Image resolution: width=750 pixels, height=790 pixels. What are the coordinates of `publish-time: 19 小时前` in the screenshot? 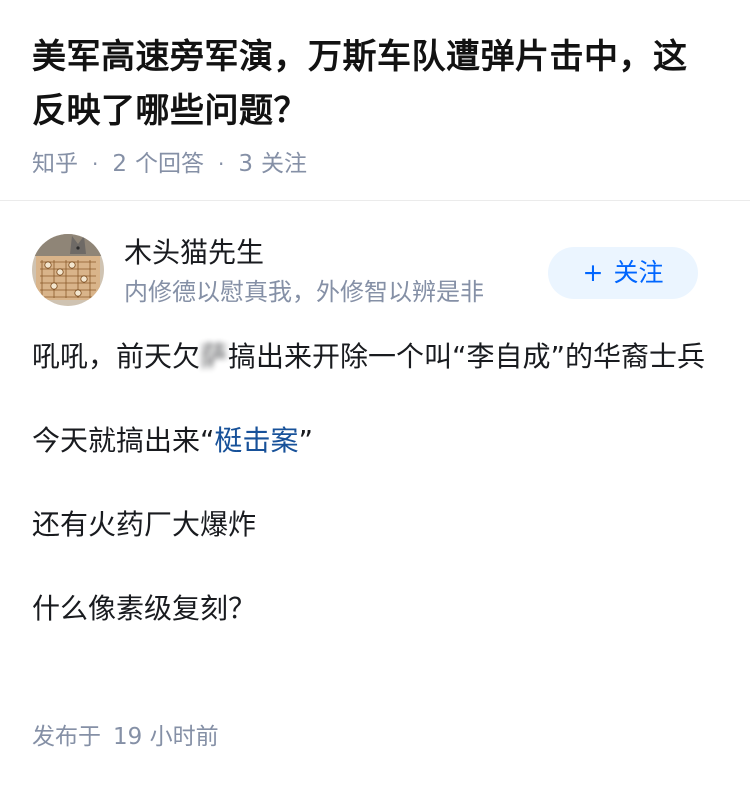 It's located at (166, 737).